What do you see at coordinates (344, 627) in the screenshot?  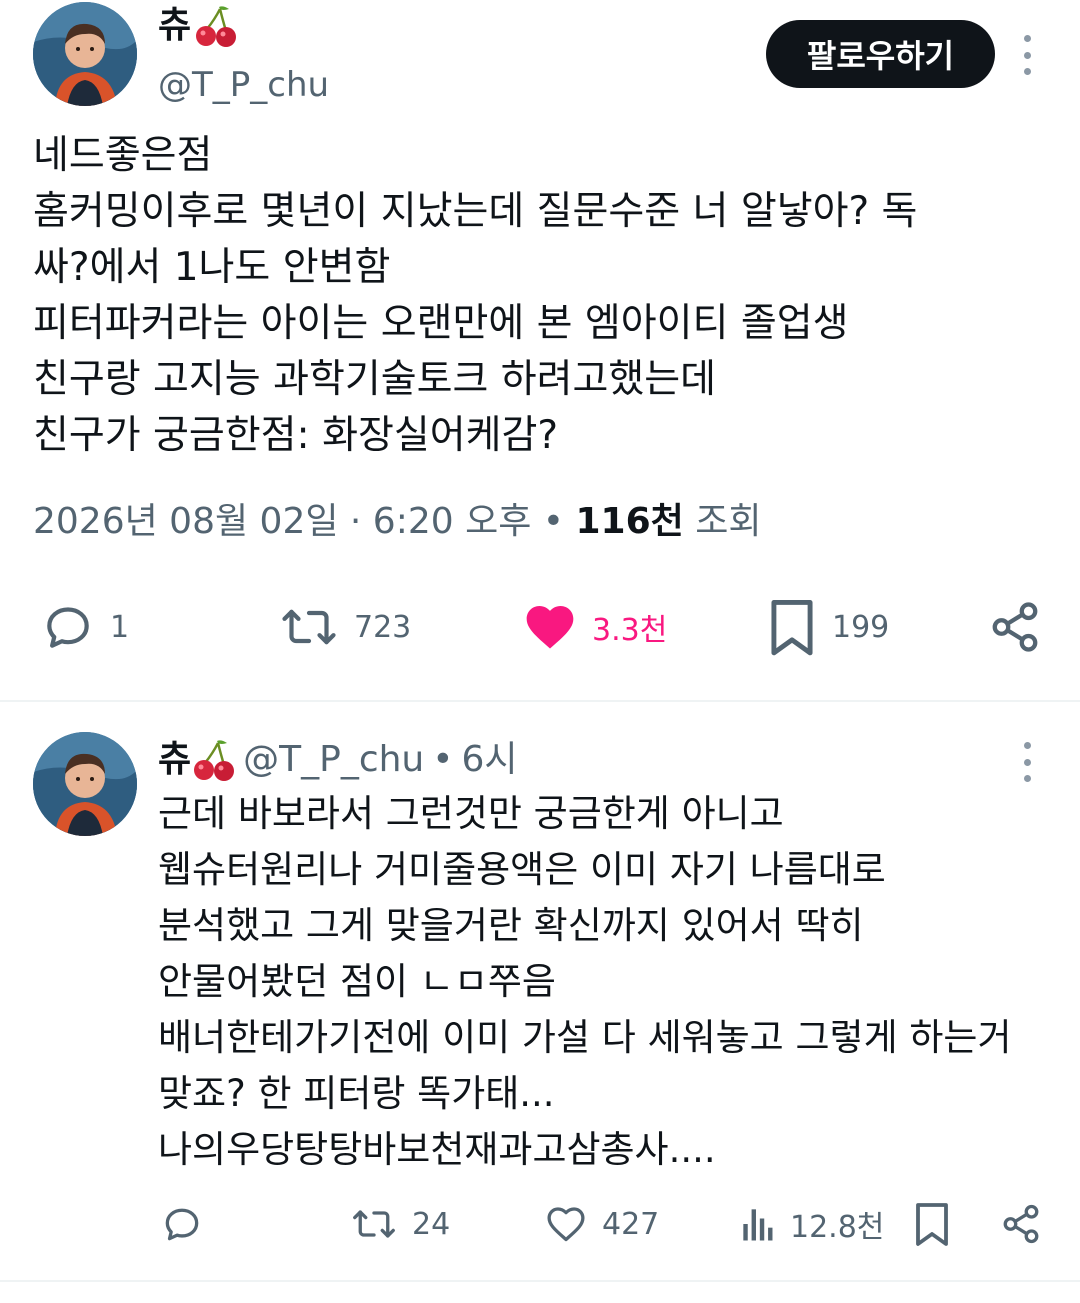 I see `retweet-button: 723` at bounding box center [344, 627].